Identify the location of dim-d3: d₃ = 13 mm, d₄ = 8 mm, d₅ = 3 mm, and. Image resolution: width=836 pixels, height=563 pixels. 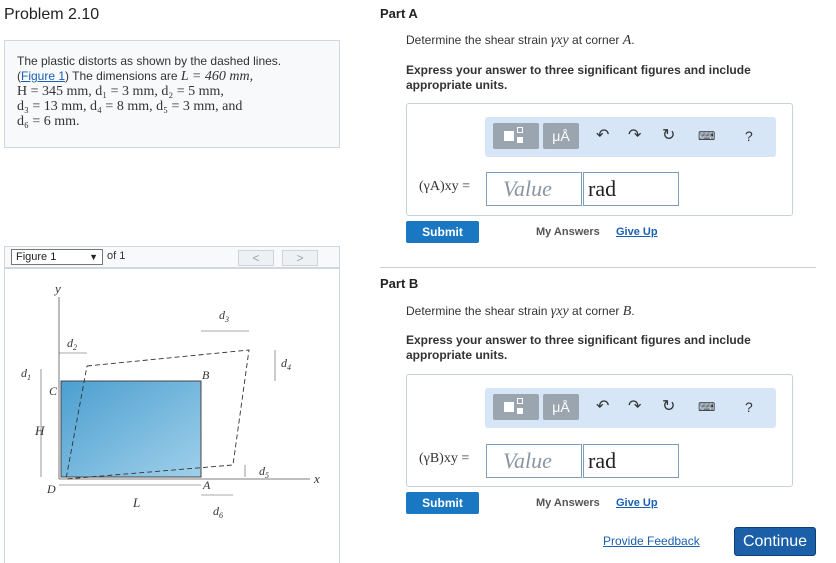
(130, 106).